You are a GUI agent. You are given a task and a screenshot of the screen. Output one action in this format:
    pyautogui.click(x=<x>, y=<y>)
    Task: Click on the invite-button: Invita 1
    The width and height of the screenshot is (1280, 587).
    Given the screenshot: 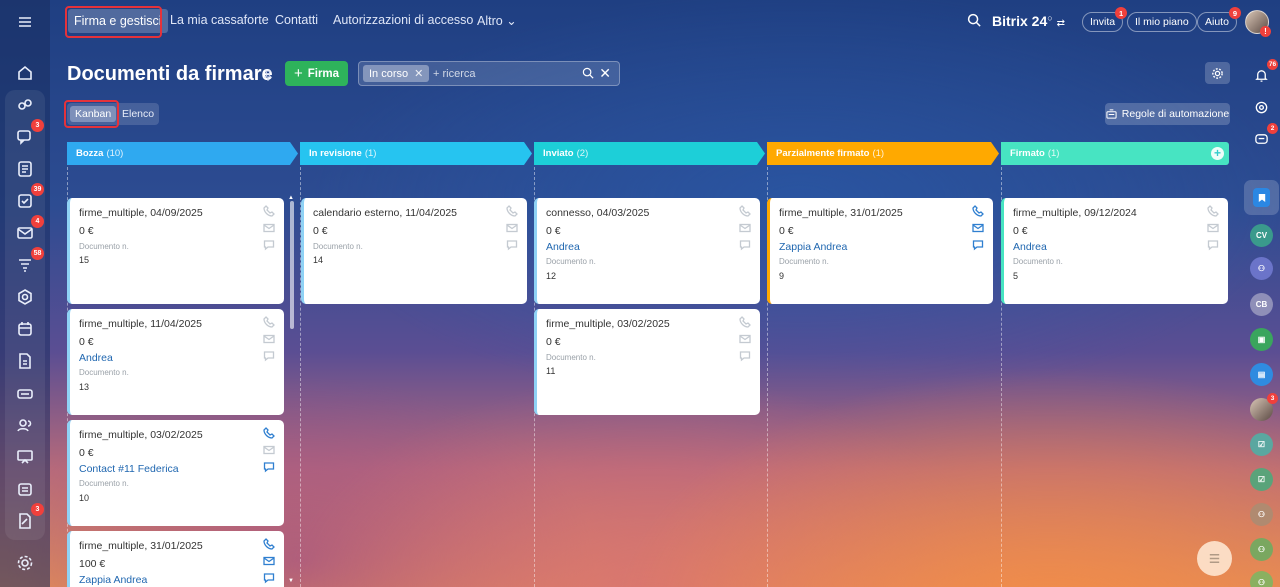 What is the action you would take?
    pyautogui.click(x=1105, y=19)
    